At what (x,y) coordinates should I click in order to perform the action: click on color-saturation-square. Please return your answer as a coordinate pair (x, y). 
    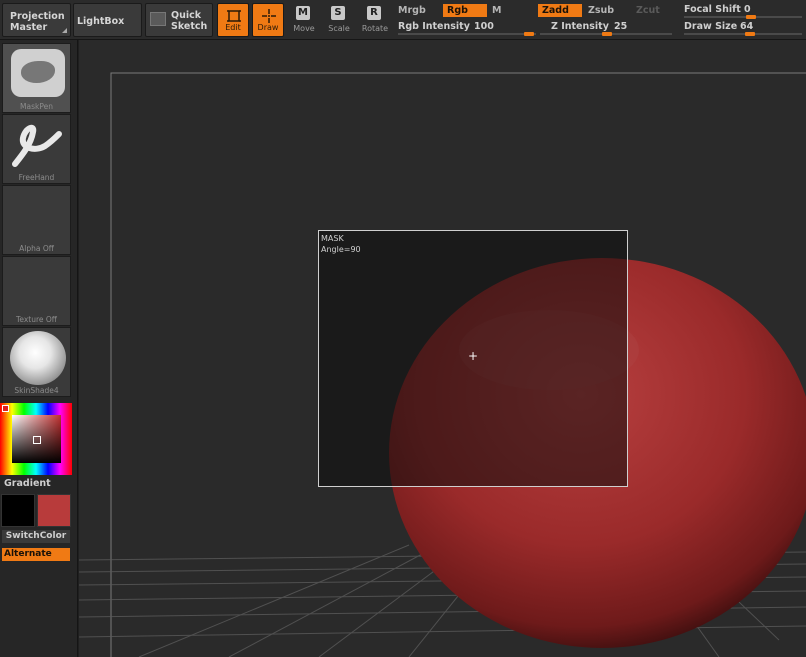
    Looking at the image, I should click on (36, 439).